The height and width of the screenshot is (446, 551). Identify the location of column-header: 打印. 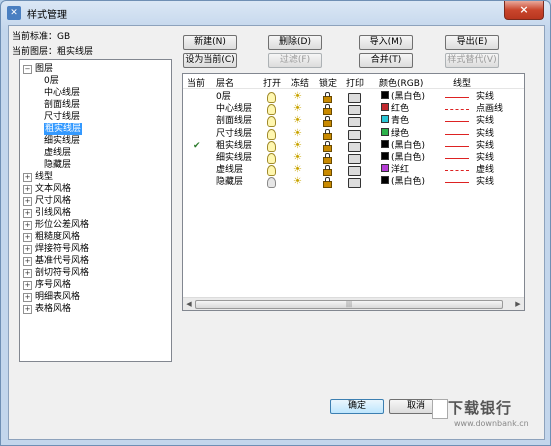
(355, 82).